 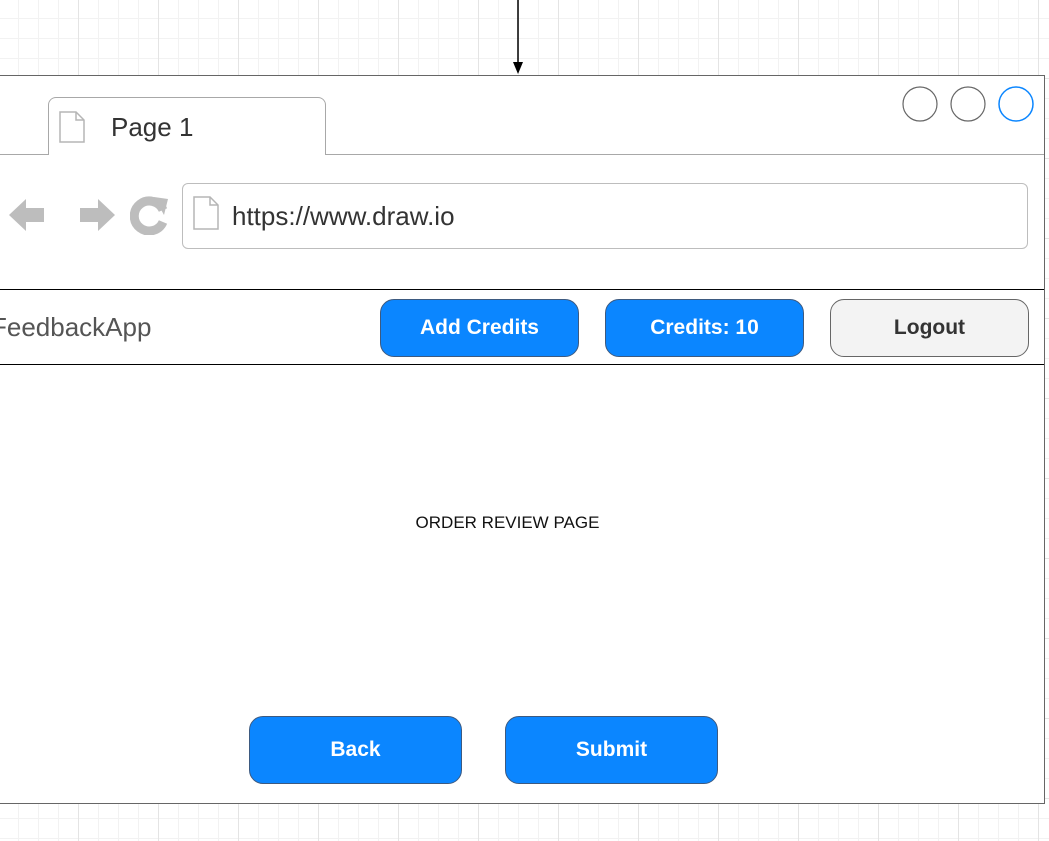 What do you see at coordinates (929, 328) in the screenshot?
I see `logout-button: Logout` at bounding box center [929, 328].